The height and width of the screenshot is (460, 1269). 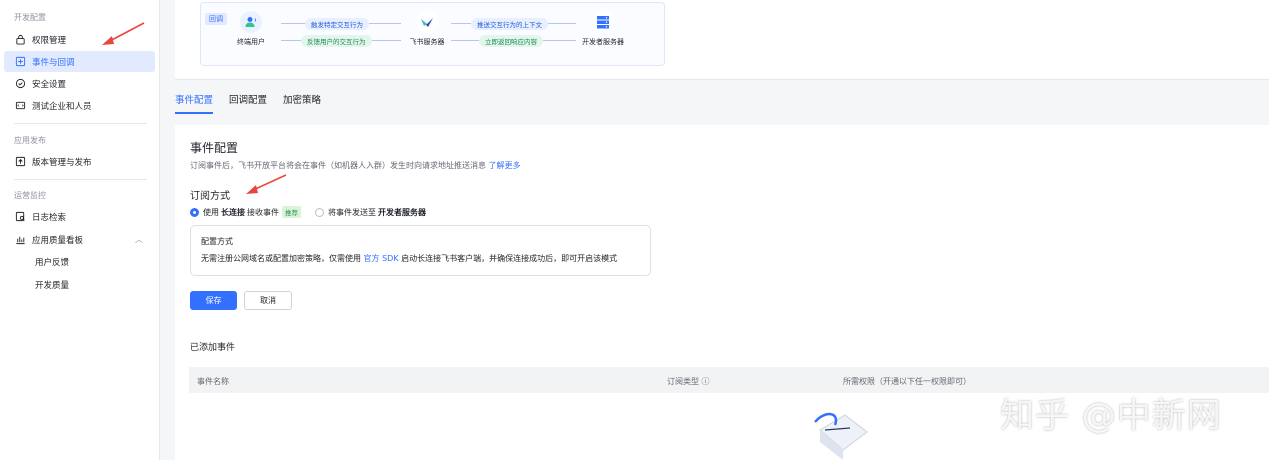 What do you see at coordinates (53, 62) in the screenshot?
I see `sidebar-item-label: 事件与回调` at bounding box center [53, 62].